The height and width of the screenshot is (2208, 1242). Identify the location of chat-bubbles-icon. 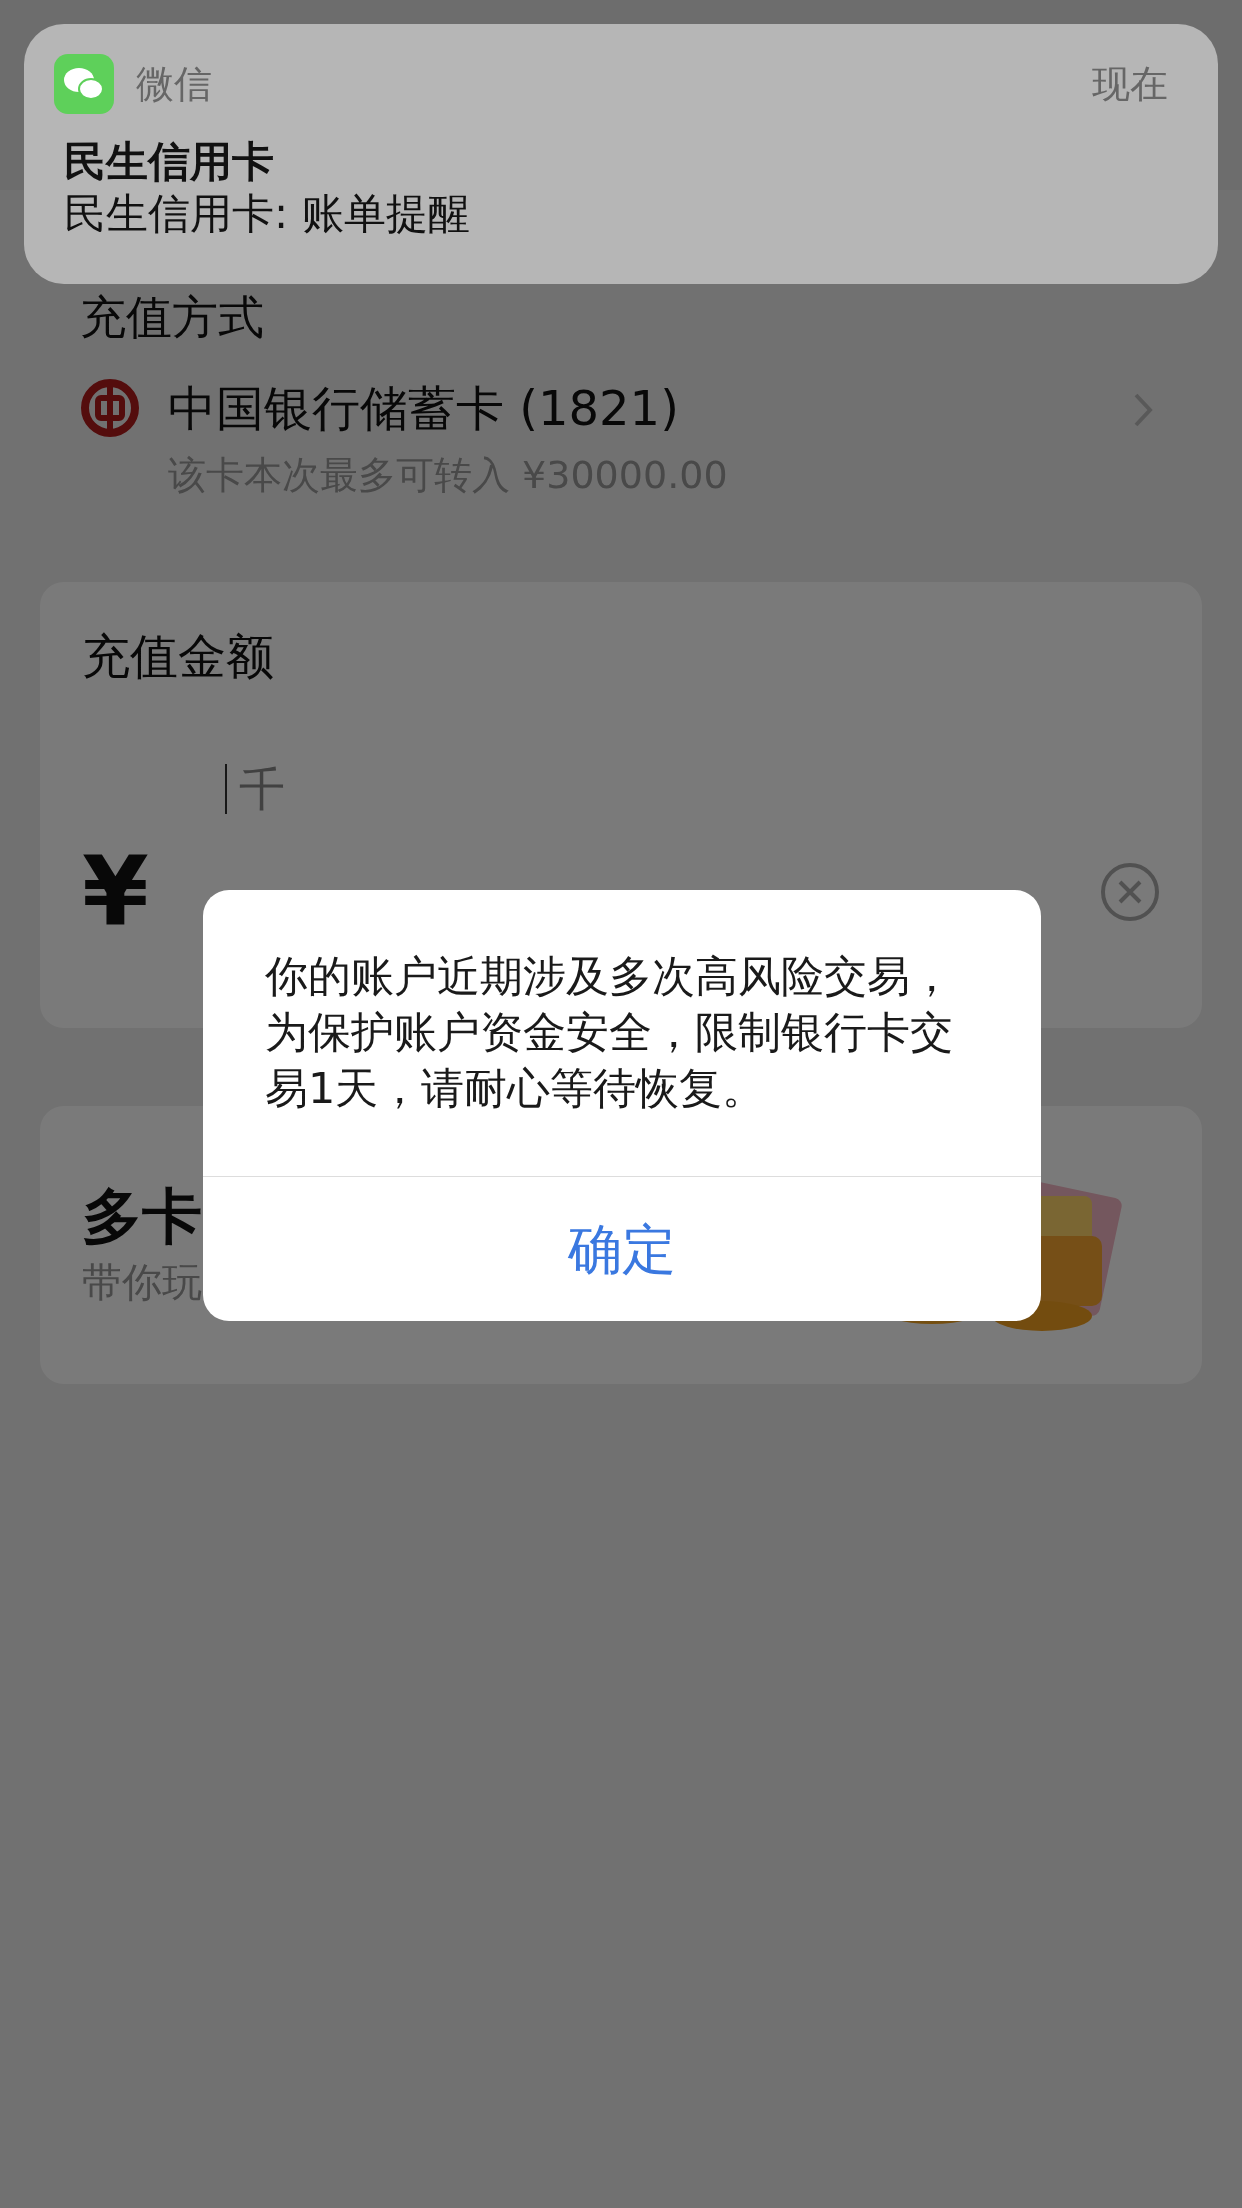
(84, 84).